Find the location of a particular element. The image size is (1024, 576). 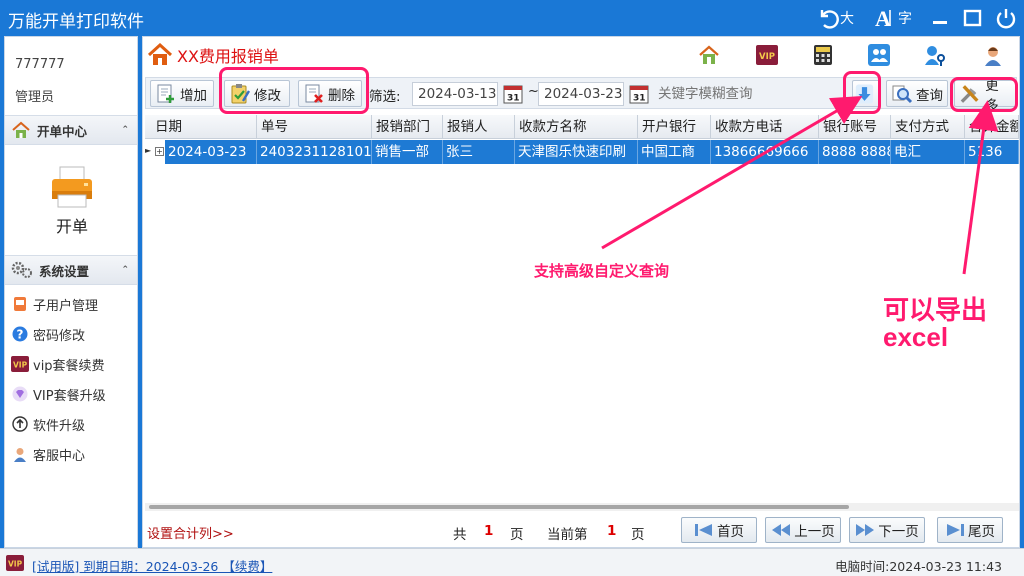

top-users-button is located at coordinates (879, 55).